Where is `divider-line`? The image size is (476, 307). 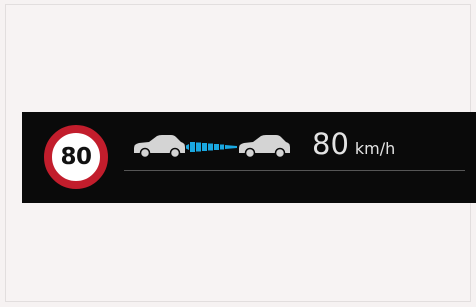
divider-line is located at coordinates (294, 170).